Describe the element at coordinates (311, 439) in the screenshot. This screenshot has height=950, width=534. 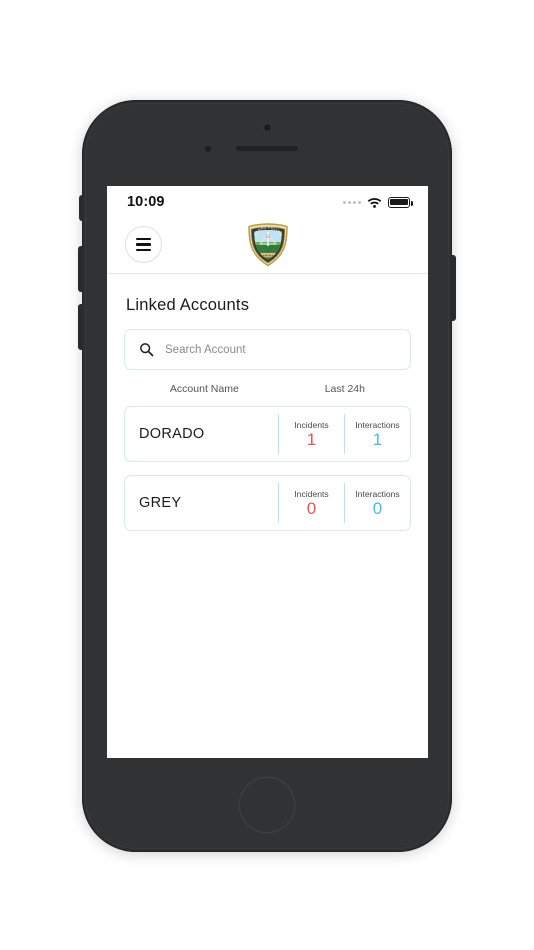
I see `stat-value-incidents: 1` at that location.